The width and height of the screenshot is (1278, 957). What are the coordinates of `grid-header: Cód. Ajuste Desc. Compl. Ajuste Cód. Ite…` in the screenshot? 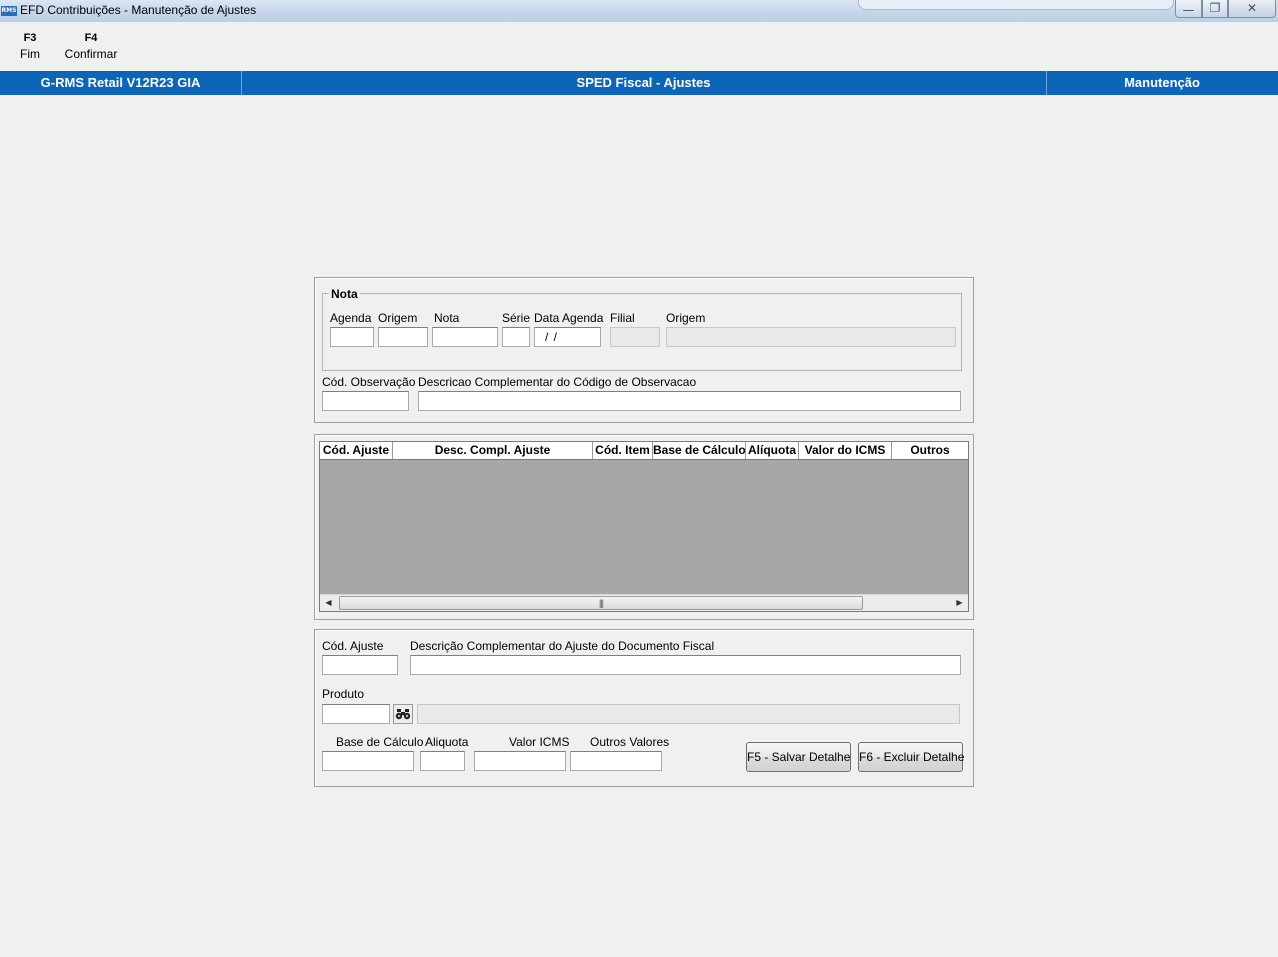 It's located at (644, 451).